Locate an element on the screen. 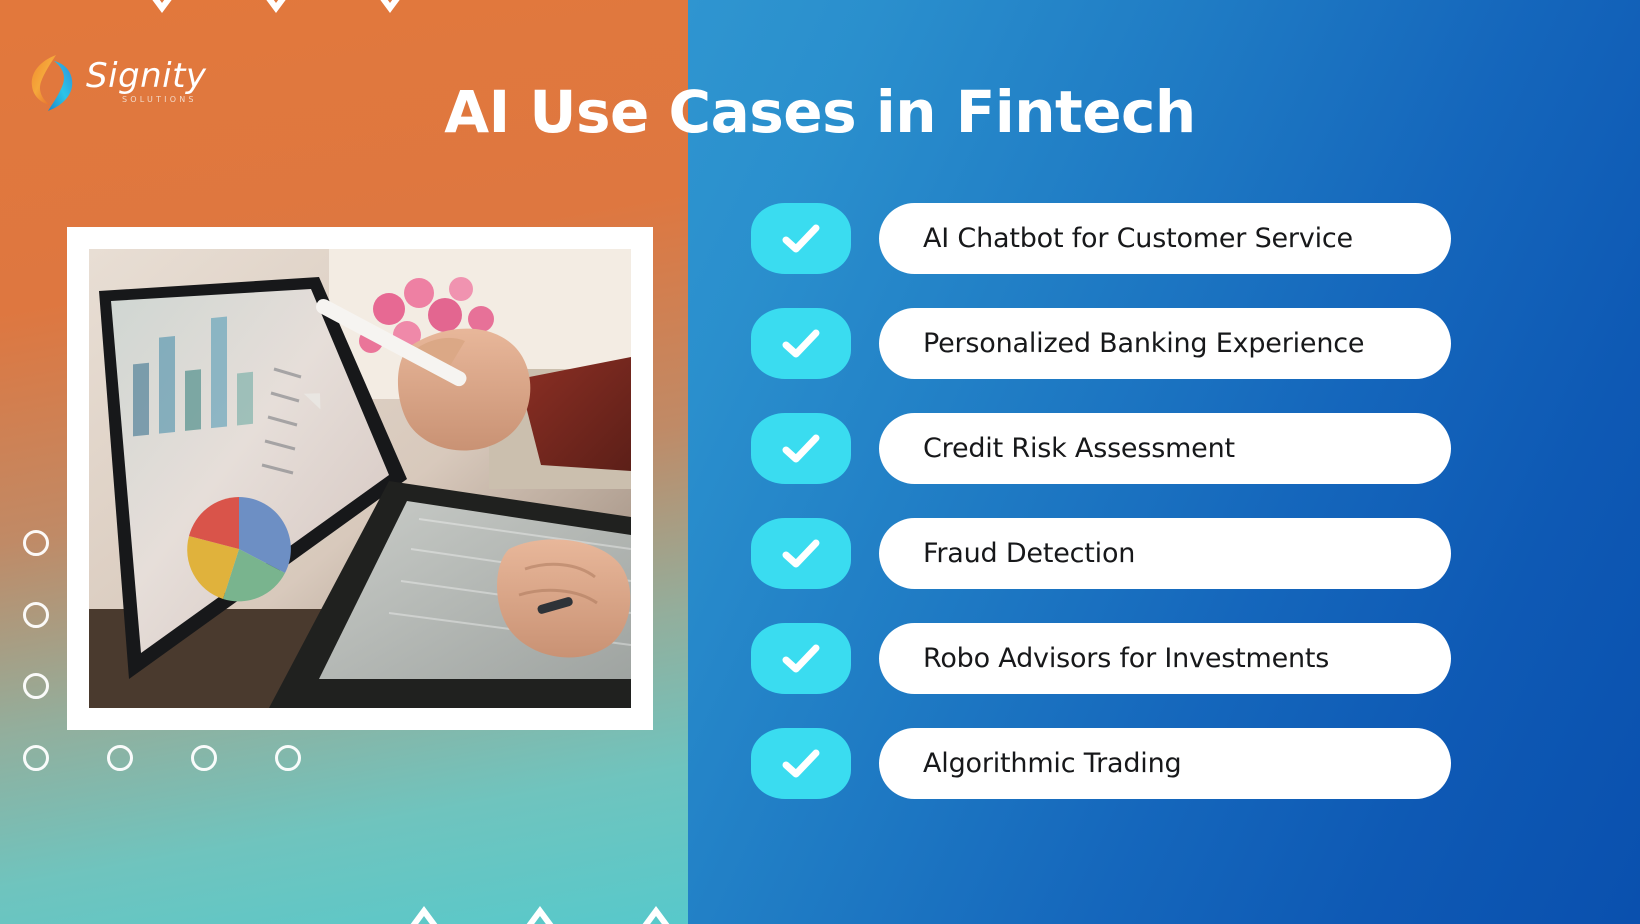 Image resolution: width=1640 pixels, height=924 pixels. use-case-pill: Robo Advisors for Investments is located at coordinates (1165, 658).